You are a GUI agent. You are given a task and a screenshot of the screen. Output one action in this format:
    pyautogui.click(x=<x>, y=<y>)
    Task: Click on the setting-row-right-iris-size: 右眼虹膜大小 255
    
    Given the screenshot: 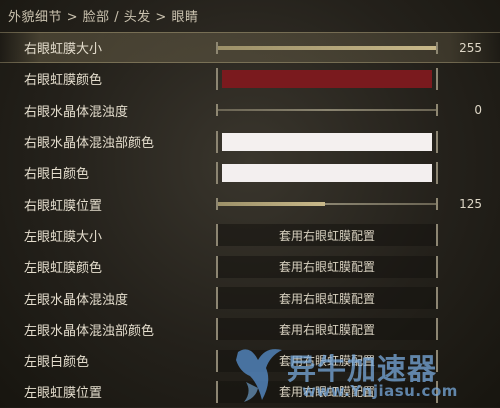 What is the action you would take?
    pyautogui.click(x=250, y=48)
    